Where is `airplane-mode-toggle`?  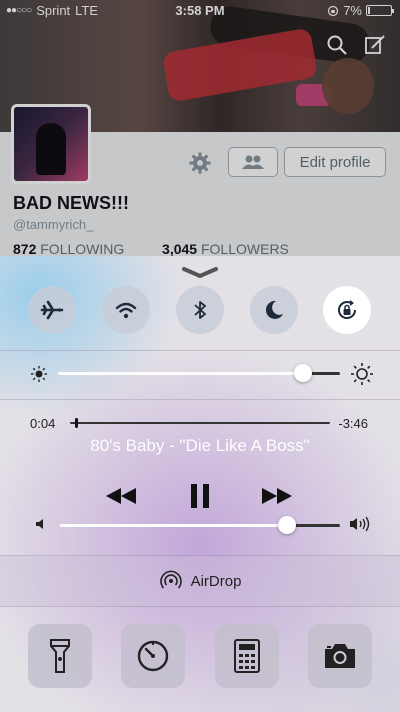
airplane-mode-toggle is located at coordinates (52, 310).